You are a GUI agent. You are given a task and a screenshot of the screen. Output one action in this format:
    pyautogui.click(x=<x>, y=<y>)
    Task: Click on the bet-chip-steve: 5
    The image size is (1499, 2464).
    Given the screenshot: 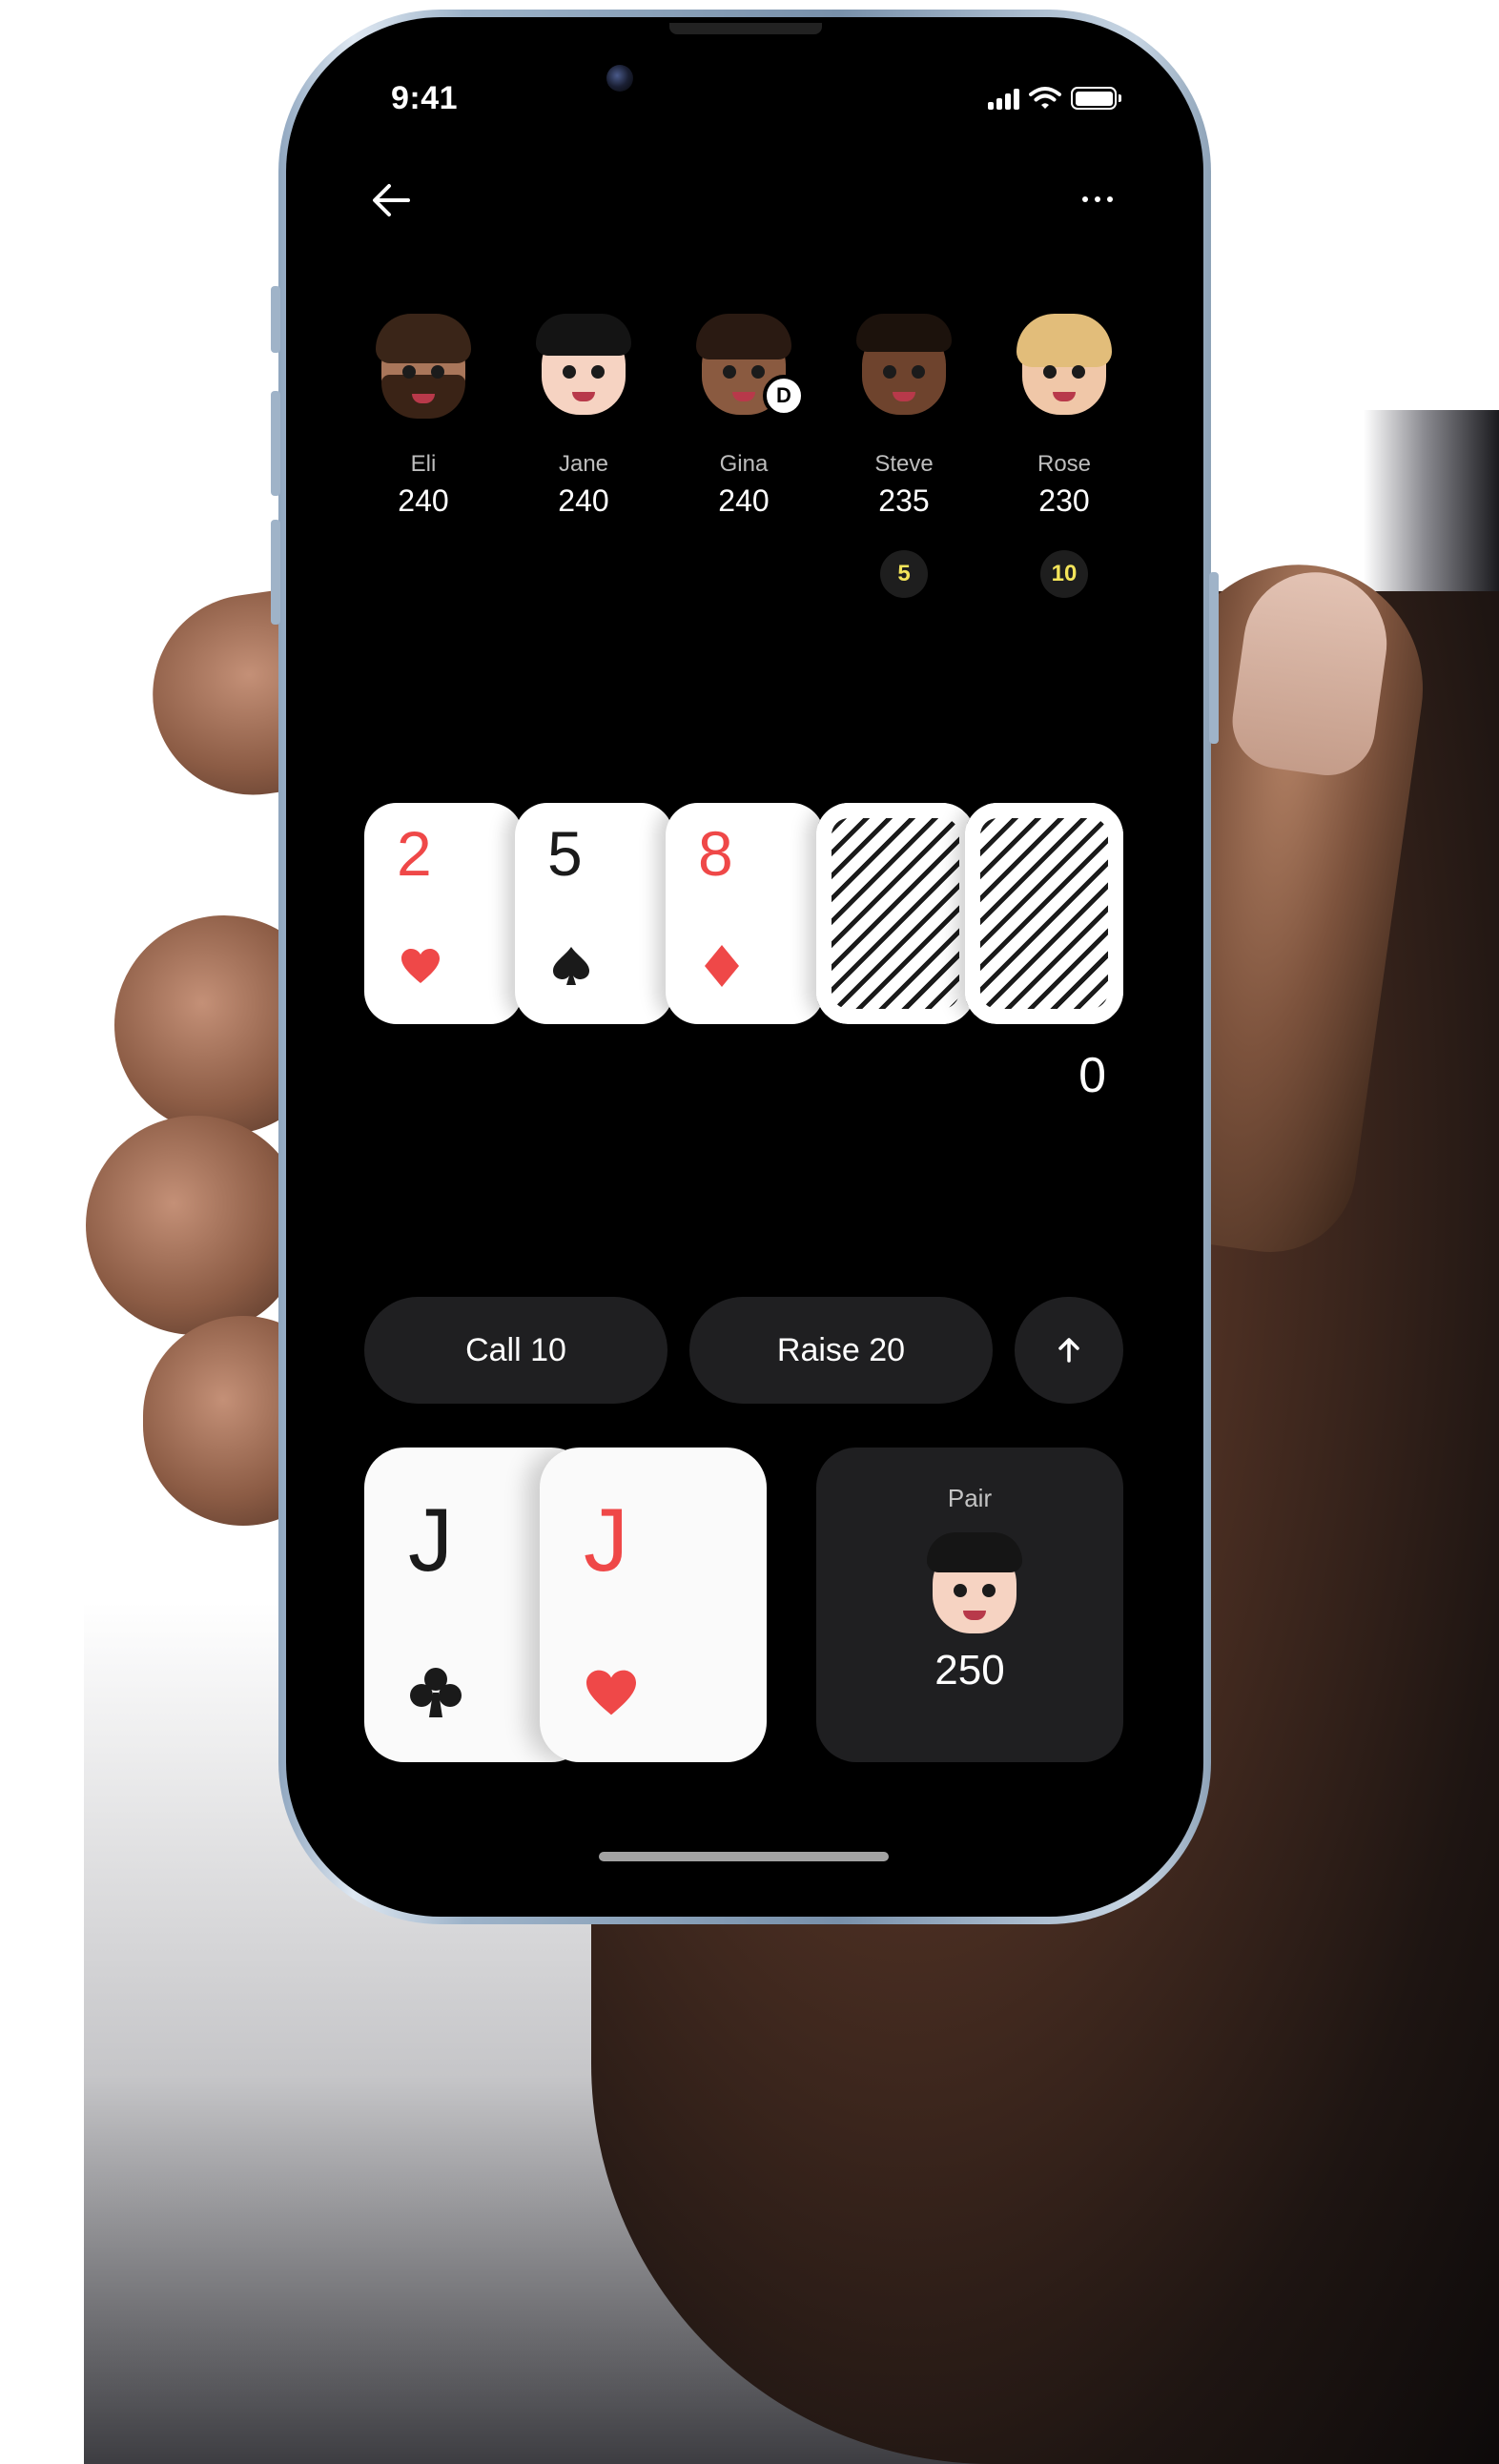 What is the action you would take?
    pyautogui.click(x=904, y=574)
    